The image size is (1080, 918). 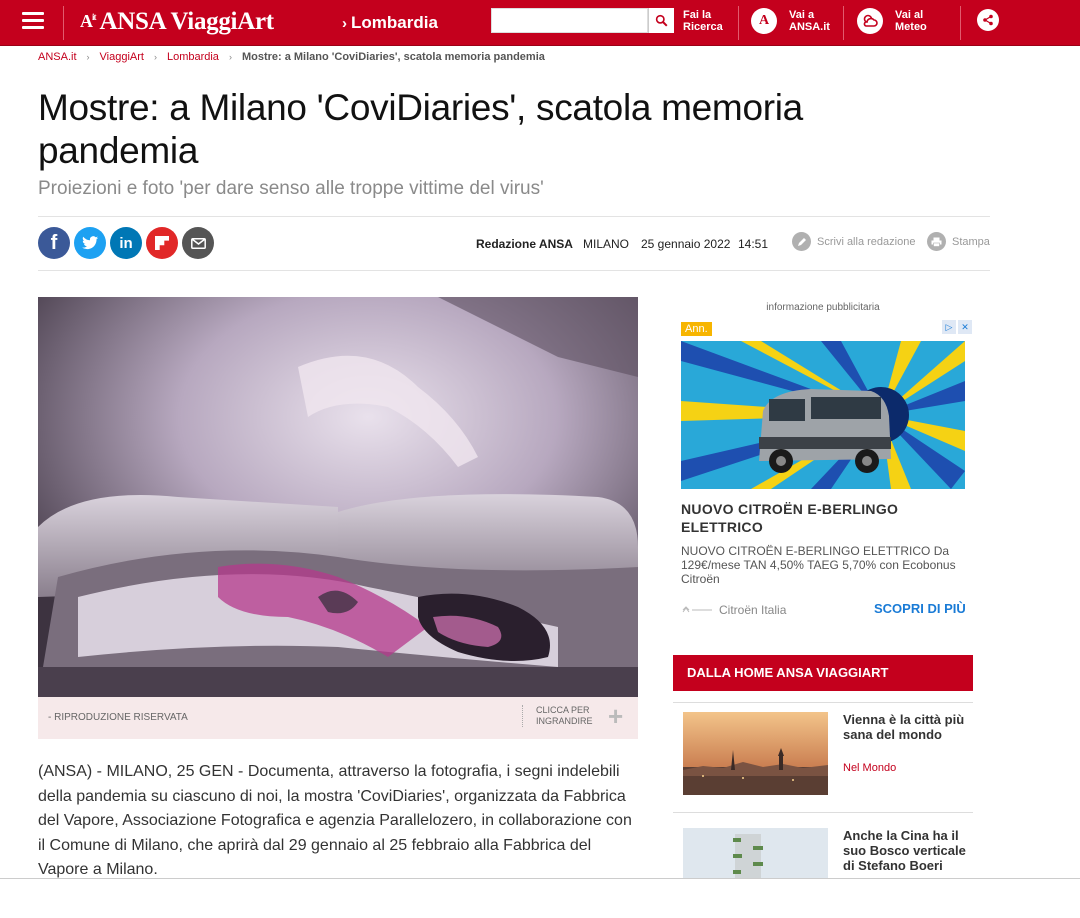 I want to click on ad-brand: Citroën Italia, so click(x=733, y=610).